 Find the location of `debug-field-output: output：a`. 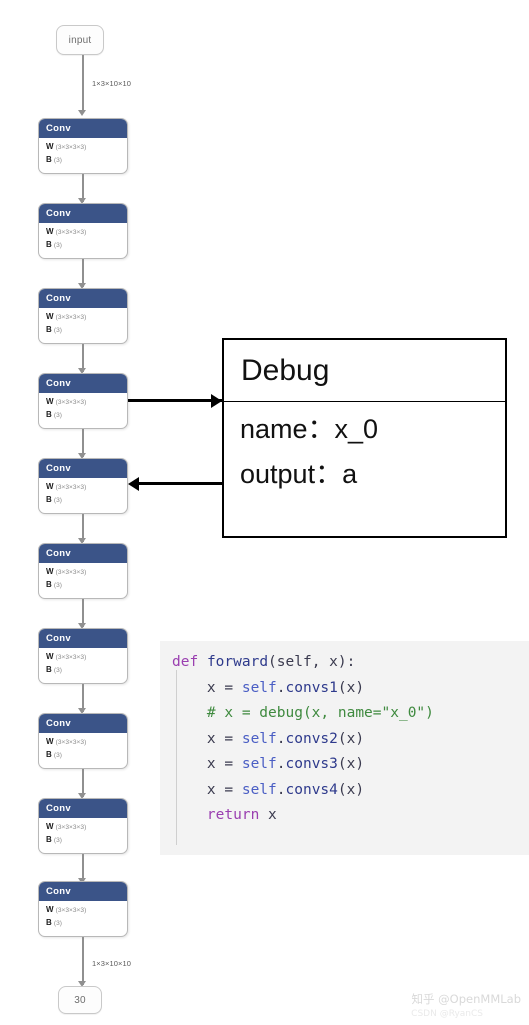

debug-field-output: output：a is located at coordinates (299, 474).